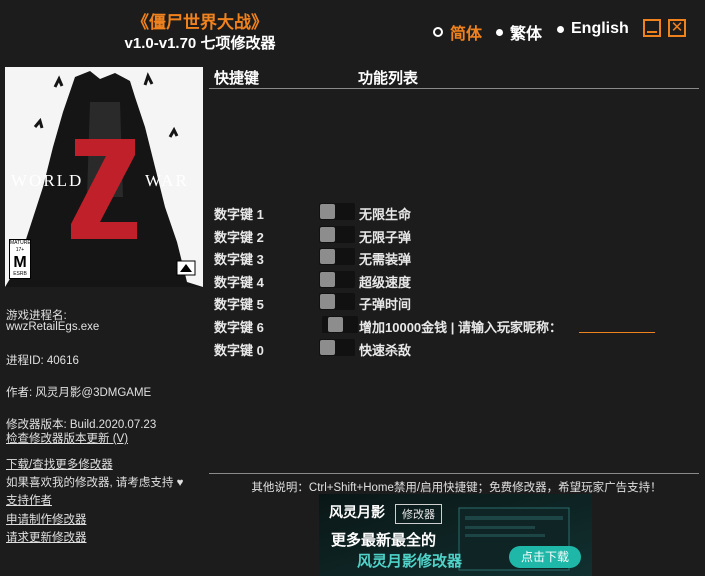 This screenshot has width=705, height=576. I want to click on lang-label: 繁体, so click(526, 34).